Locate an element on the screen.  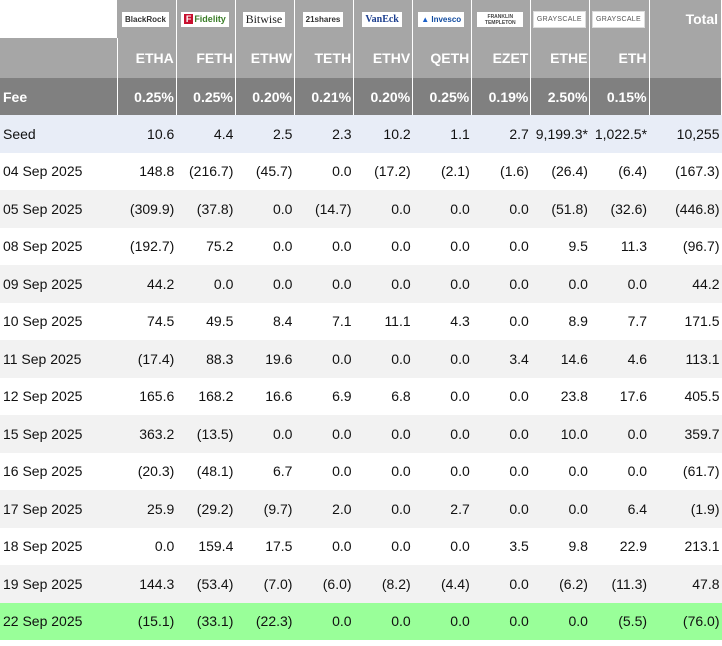
flow-cell: (48.1) is located at coordinates (215, 471).